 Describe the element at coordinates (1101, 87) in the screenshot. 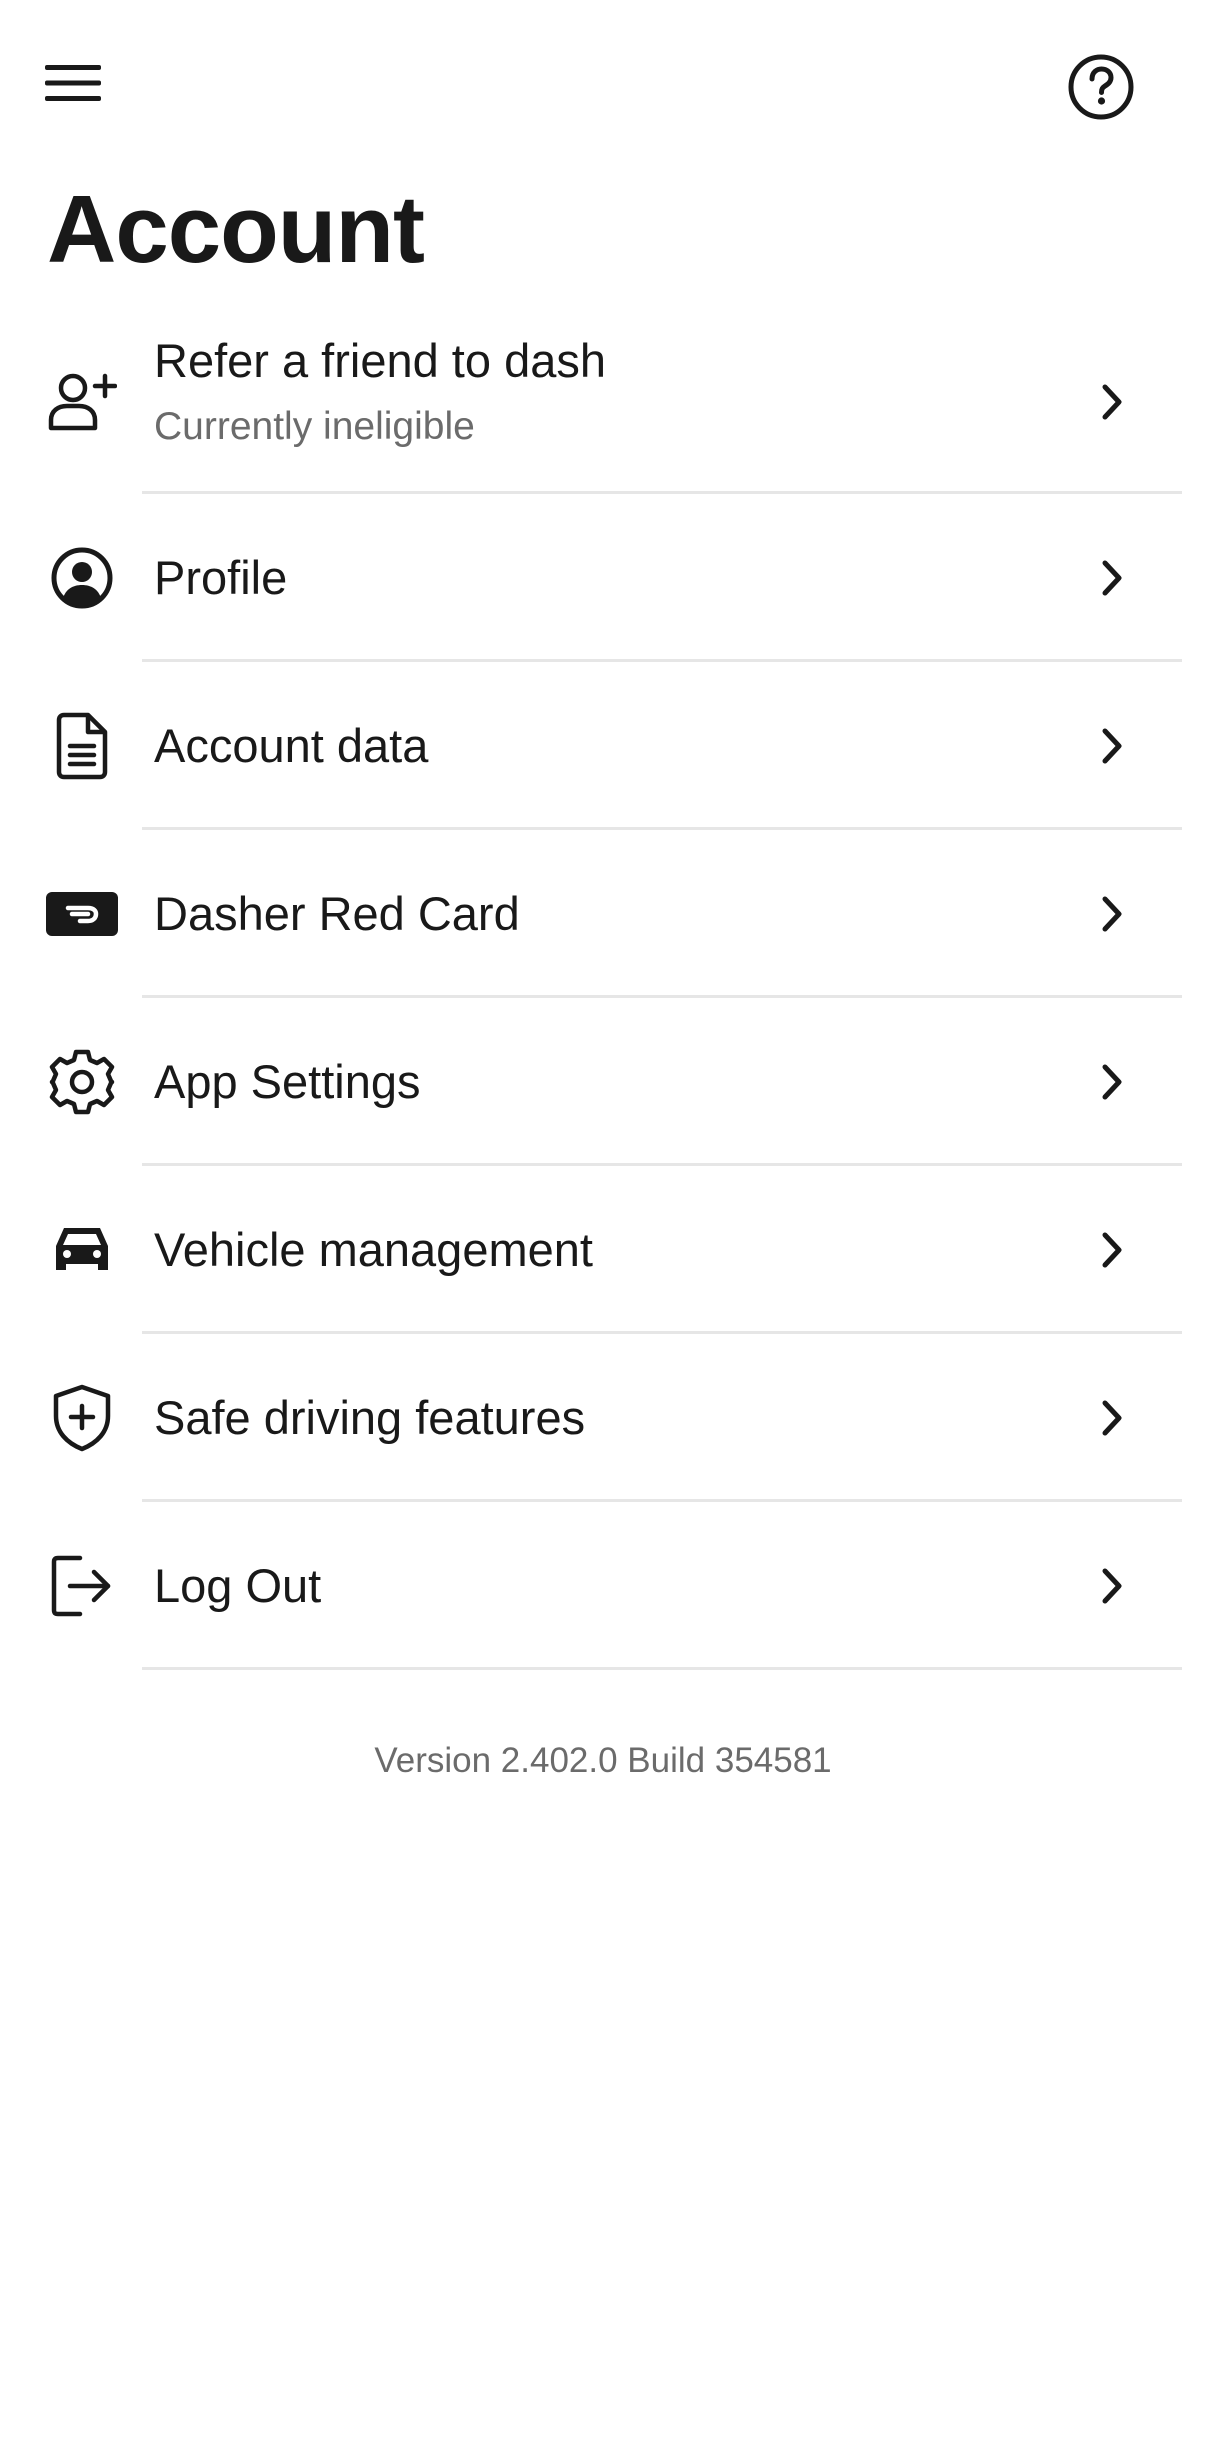

I see `question-circle-icon` at that location.